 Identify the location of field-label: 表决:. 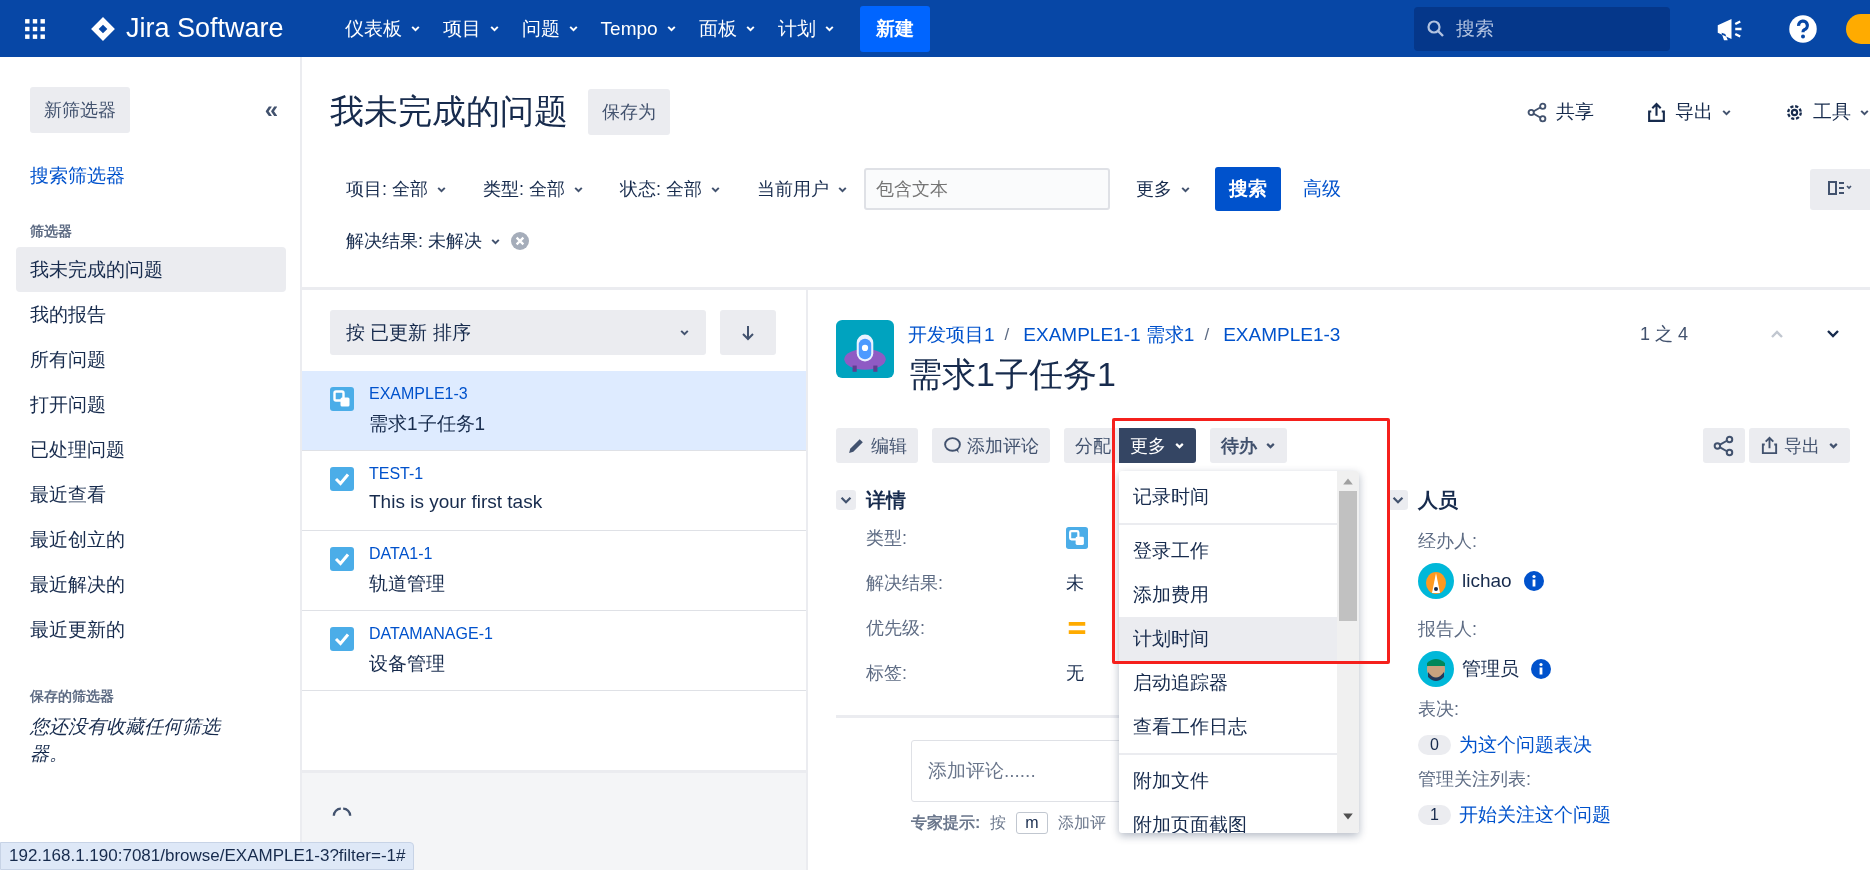
(1439, 709).